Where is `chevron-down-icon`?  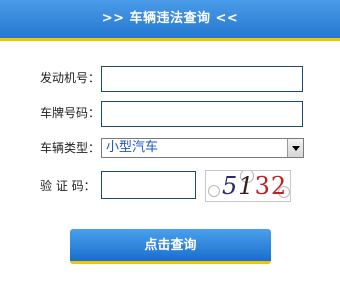 chevron-down-icon is located at coordinates (295, 148).